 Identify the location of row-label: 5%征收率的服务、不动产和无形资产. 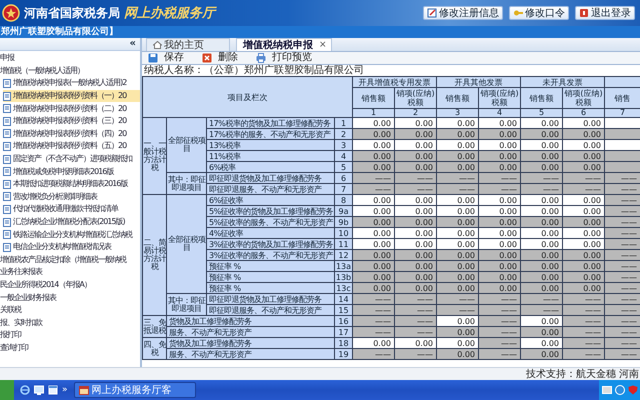
(270, 222).